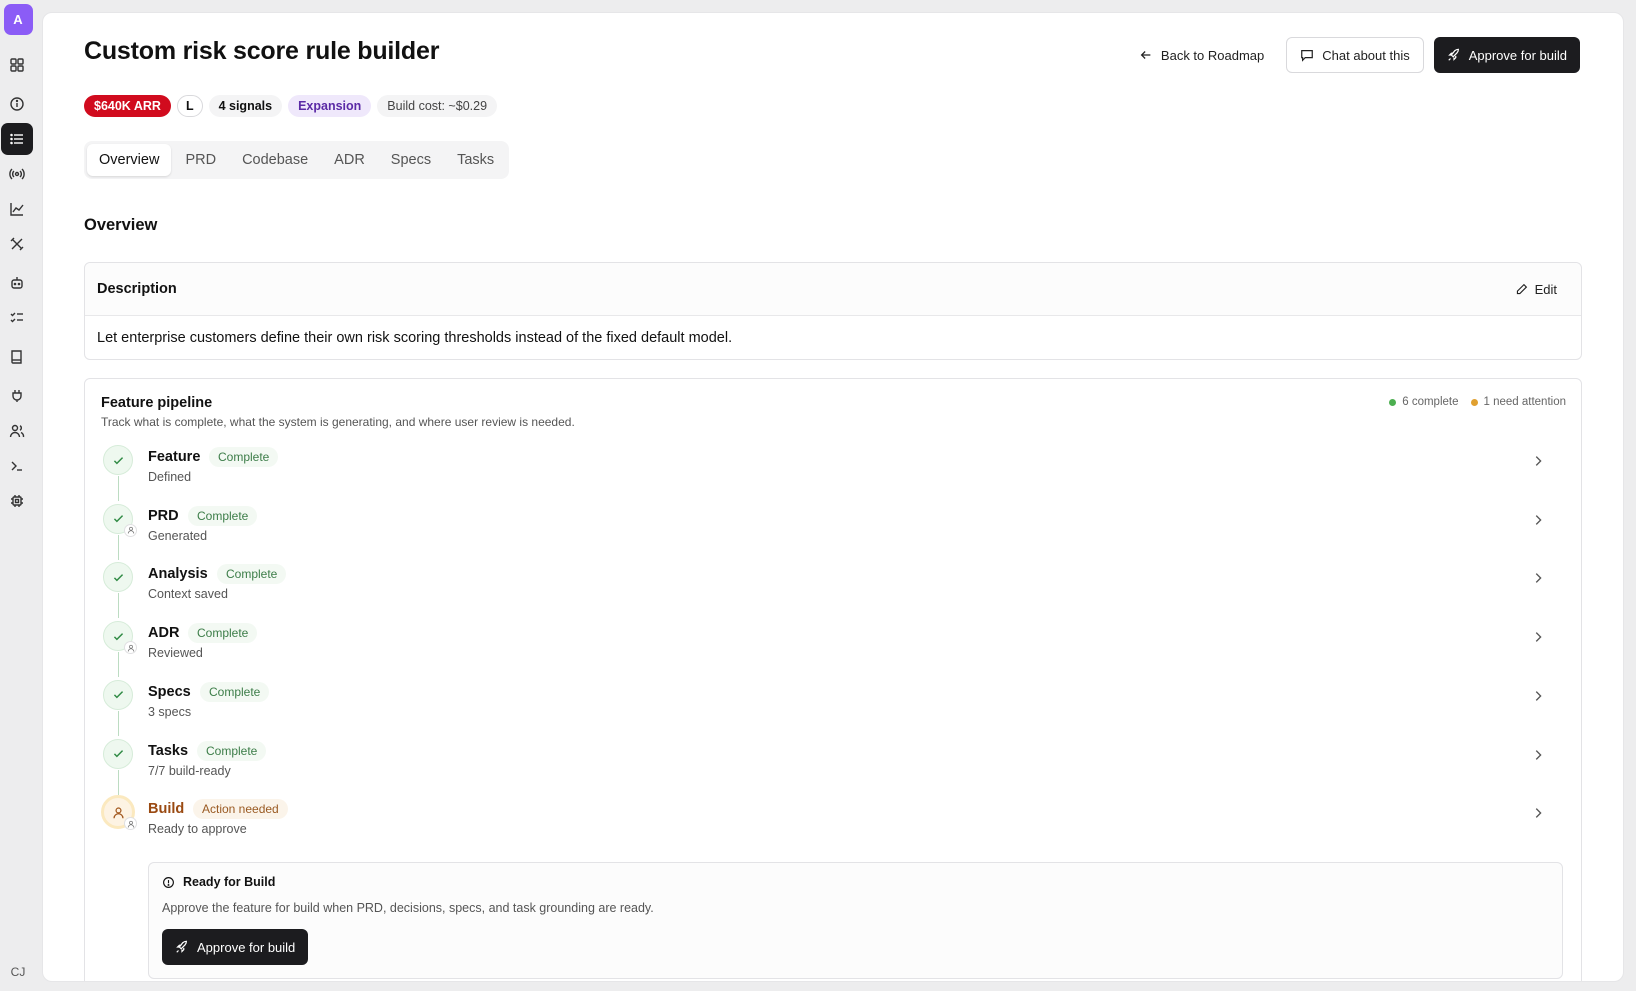 This screenshot has height=991, width=1636. I want to click on ready-title-row: Ready for Build, so click(218, 882).